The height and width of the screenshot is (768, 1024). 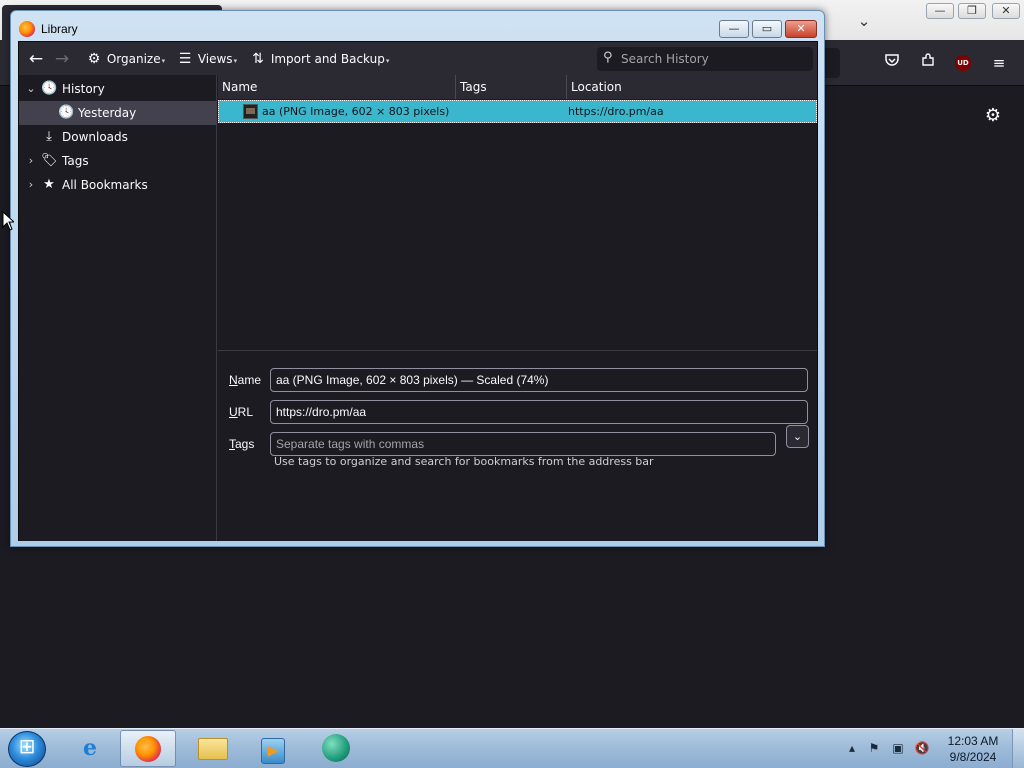 I want to click on tag-icon: 🏷, so click(x=49, y=160).